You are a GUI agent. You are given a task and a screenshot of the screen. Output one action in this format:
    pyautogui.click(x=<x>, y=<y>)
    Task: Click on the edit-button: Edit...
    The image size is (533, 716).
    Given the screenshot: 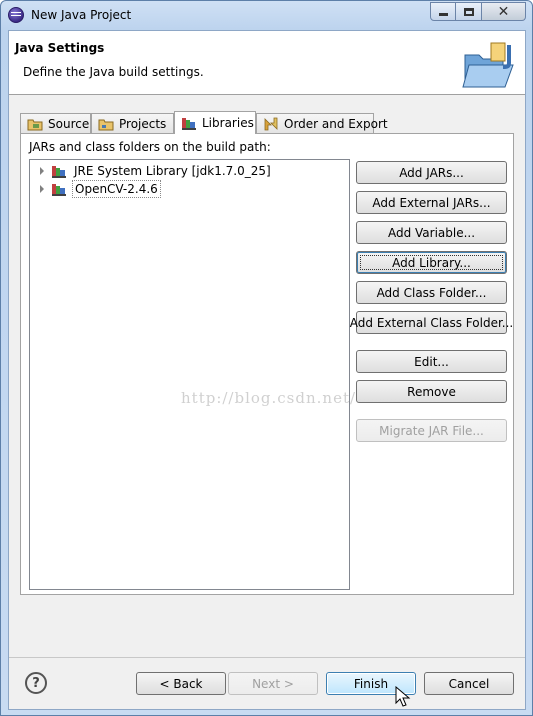 What is the action you would take?
    pyautogui.click(x=431, y=361)
    